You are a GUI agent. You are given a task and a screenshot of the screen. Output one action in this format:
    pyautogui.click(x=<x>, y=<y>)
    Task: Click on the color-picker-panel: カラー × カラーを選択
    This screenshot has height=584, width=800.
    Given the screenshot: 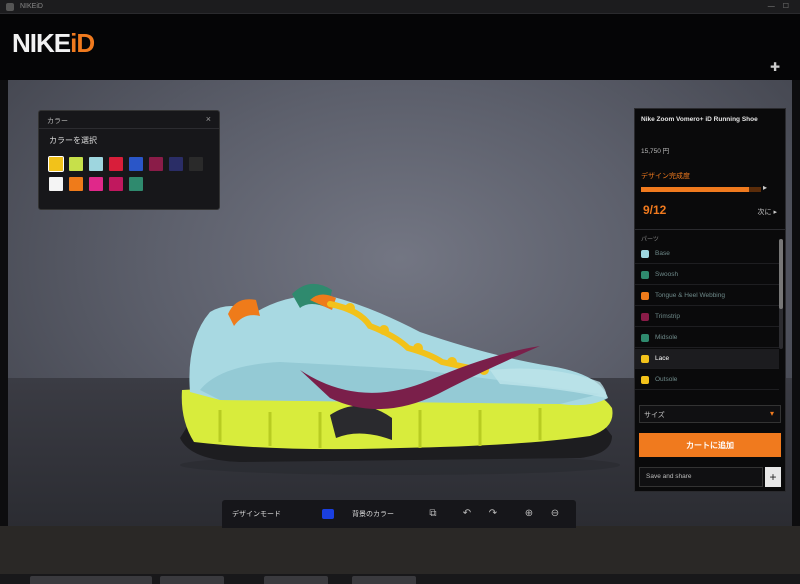 What is the action you would take?
    pyautogui.click(x=129, y=160)
    